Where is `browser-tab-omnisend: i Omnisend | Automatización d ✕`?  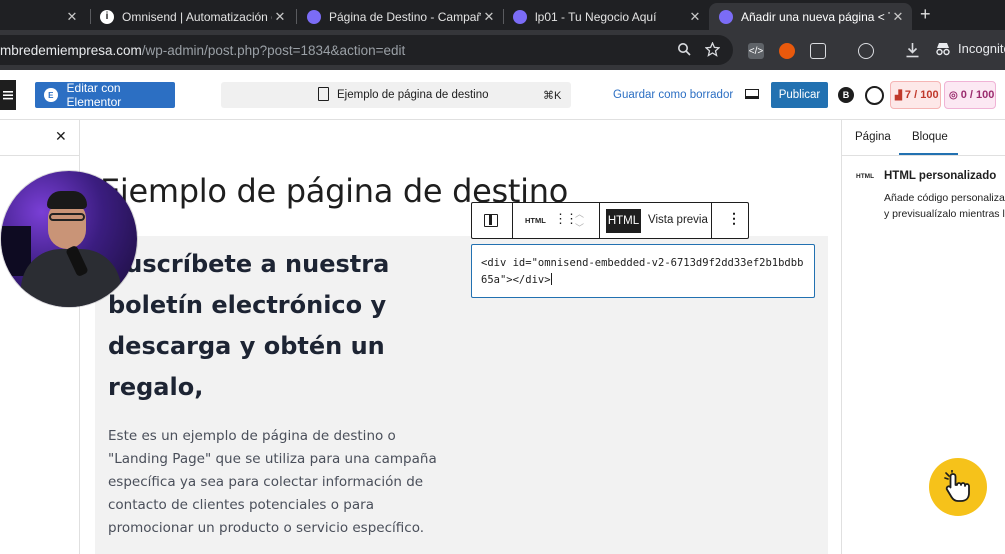 browser-tab-omnisend: i Omnisend | Automatización d ✕ is located at coordinates (194, 16).